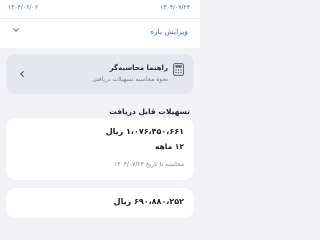  What do you see at coordinates (144, 131) in the screenshot?
I see `facility-amount: ۱،۰۷۶،۴۵۰،۶۶۱ ریال` at bounding box center [144, 131].